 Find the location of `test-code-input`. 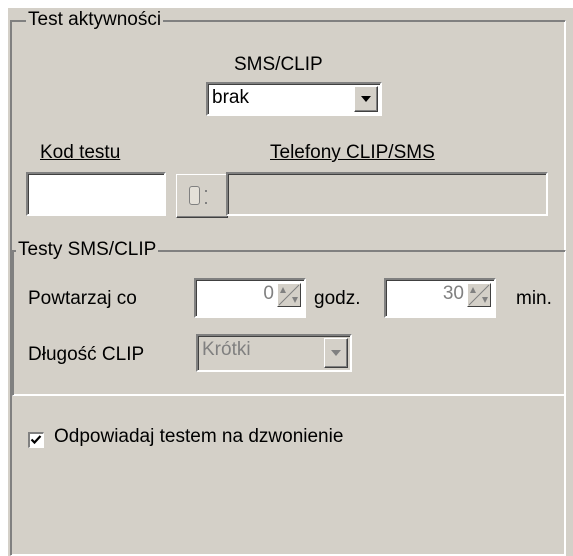

test-code-input is located at coordinates (96, 194).